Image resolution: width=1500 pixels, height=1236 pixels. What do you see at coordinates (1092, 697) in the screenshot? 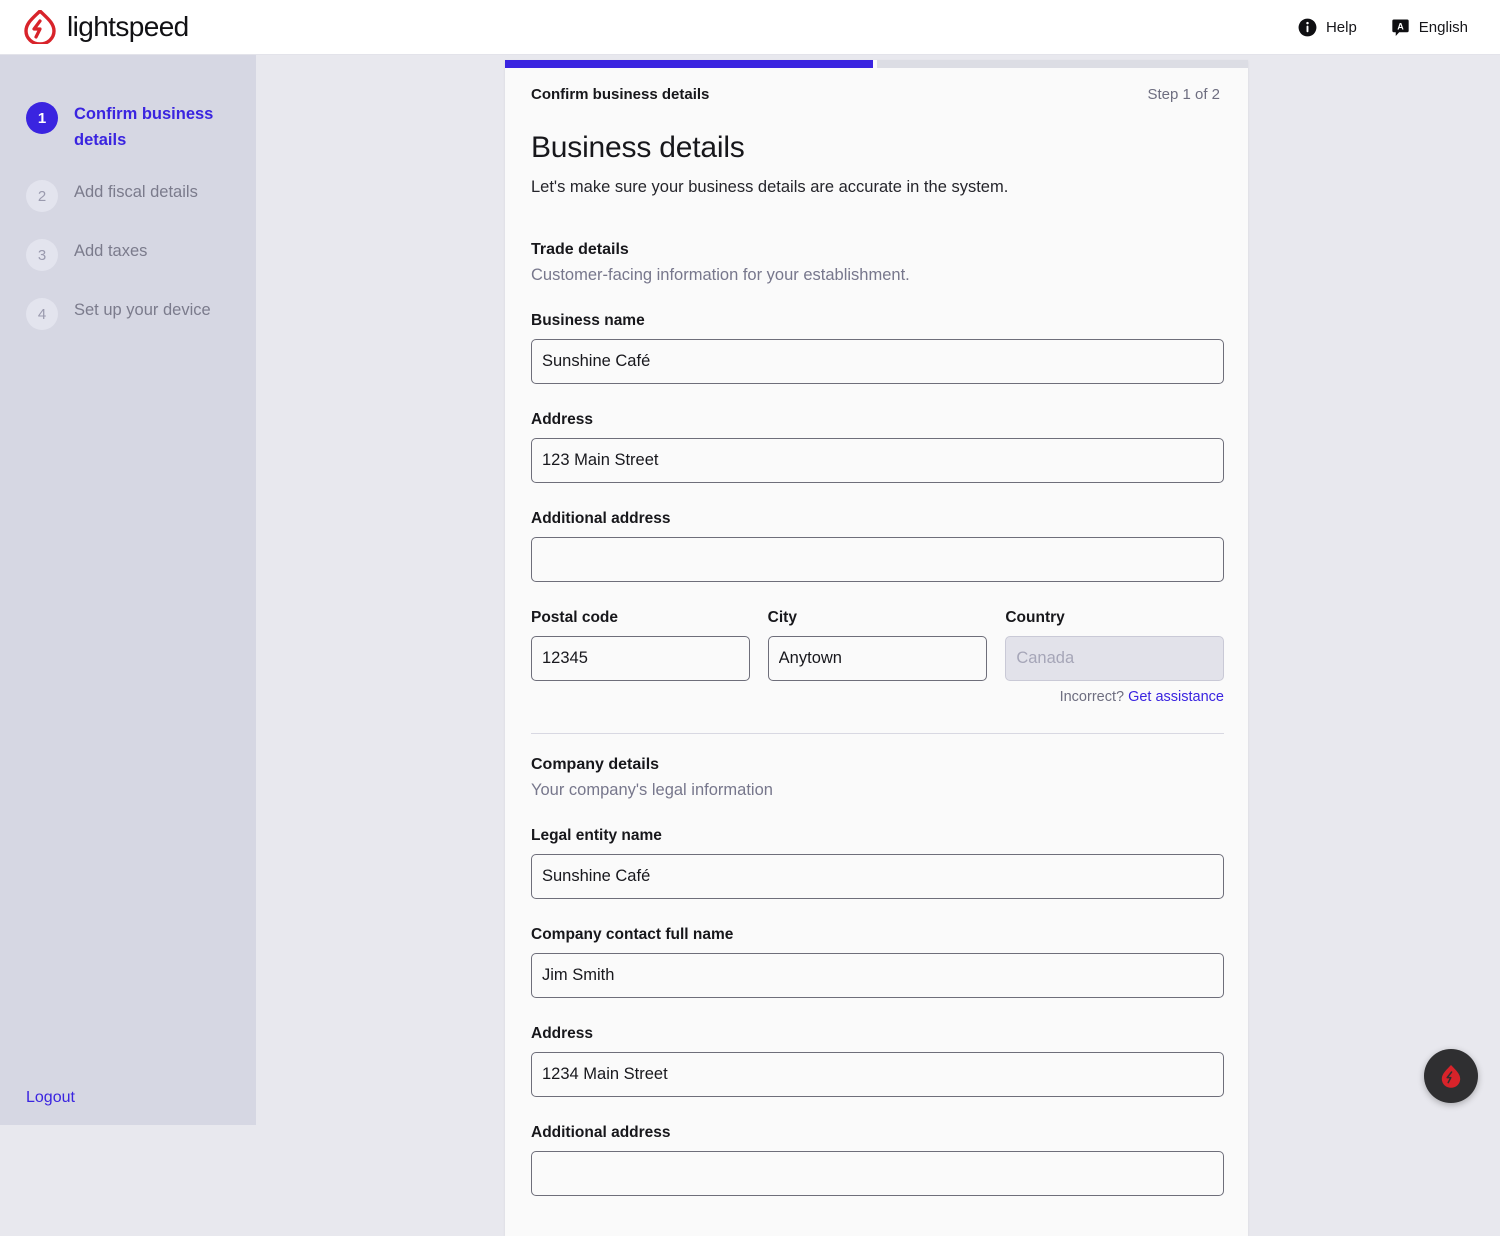
I see `country-assistance-prefix: Incorrect?` at bounding box center [1092, 697].